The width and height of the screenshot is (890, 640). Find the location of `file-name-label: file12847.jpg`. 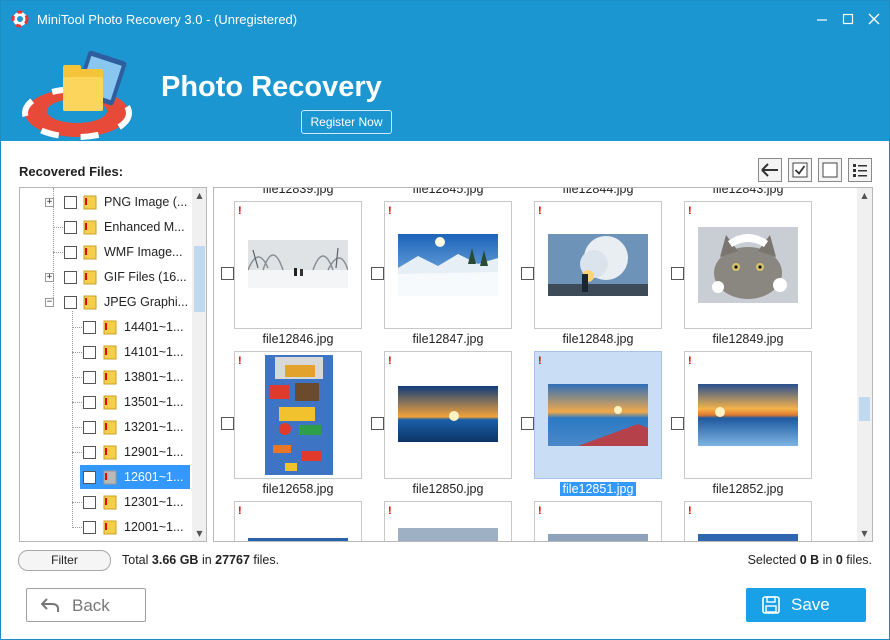

file-name-label: file12847.jpg is located at coordinates (448, 339).